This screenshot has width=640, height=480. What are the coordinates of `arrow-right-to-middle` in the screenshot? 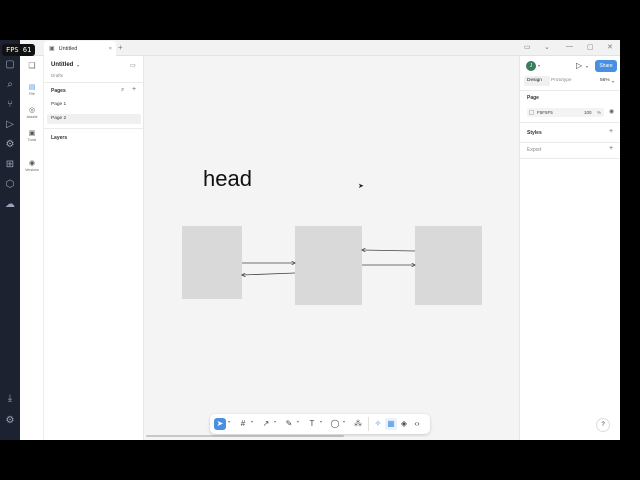 It's located at (389, 250).